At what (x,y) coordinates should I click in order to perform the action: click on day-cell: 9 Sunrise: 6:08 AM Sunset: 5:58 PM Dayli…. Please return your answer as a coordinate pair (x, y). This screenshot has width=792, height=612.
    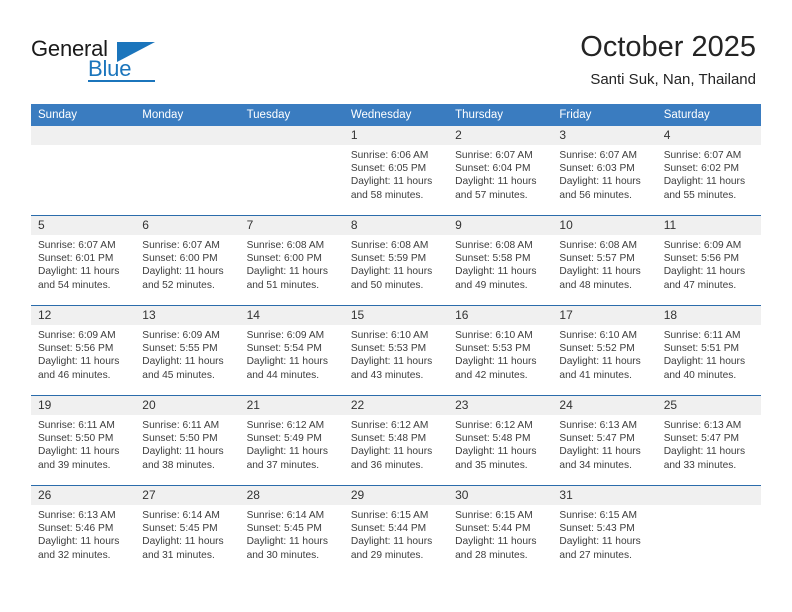
    Looking at the image, I should click on (500, 260).